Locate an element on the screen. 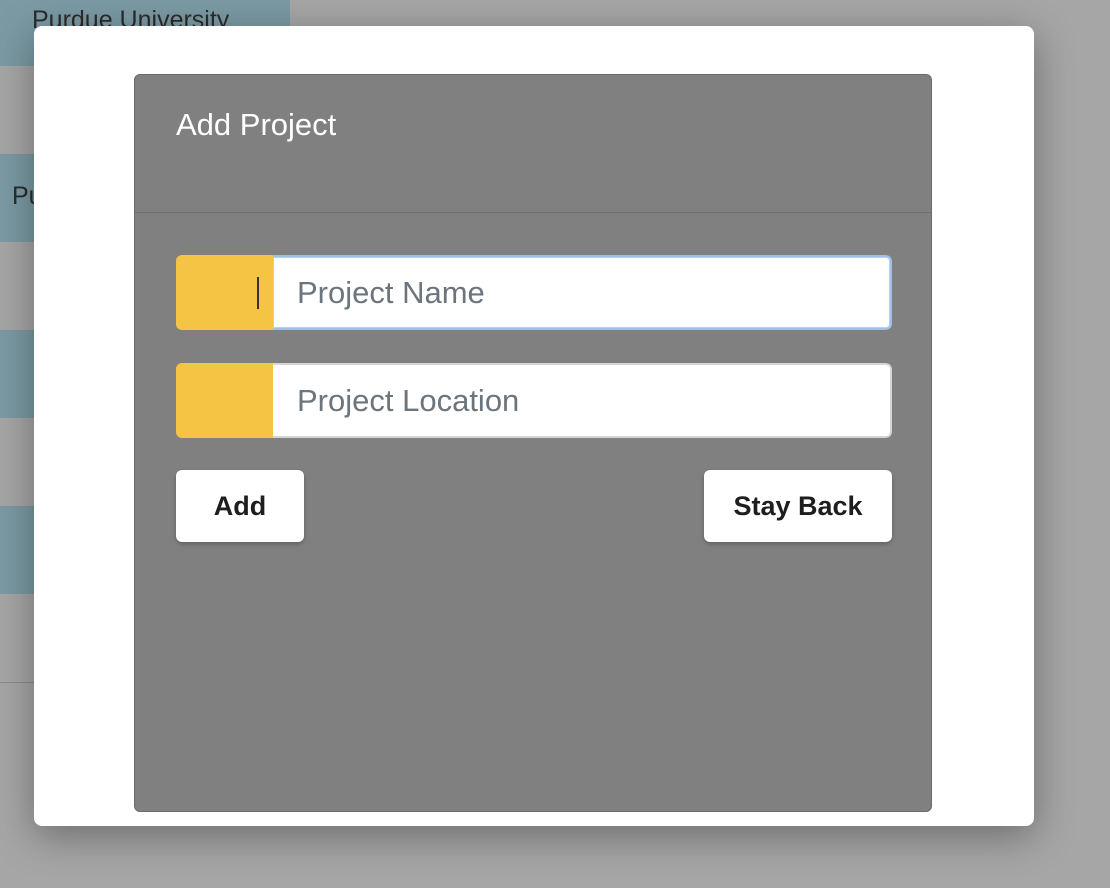  project-location-addon is located at coordinates (224, 400).